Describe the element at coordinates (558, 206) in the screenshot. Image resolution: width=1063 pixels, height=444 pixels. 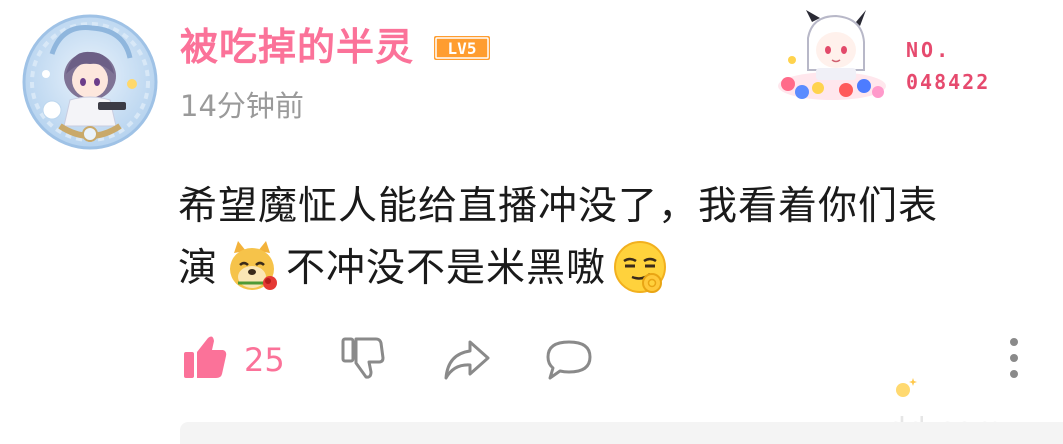
I see `comment-line-1: 希望魔怔人能给直播冲没了，我看着你们表` at that location.